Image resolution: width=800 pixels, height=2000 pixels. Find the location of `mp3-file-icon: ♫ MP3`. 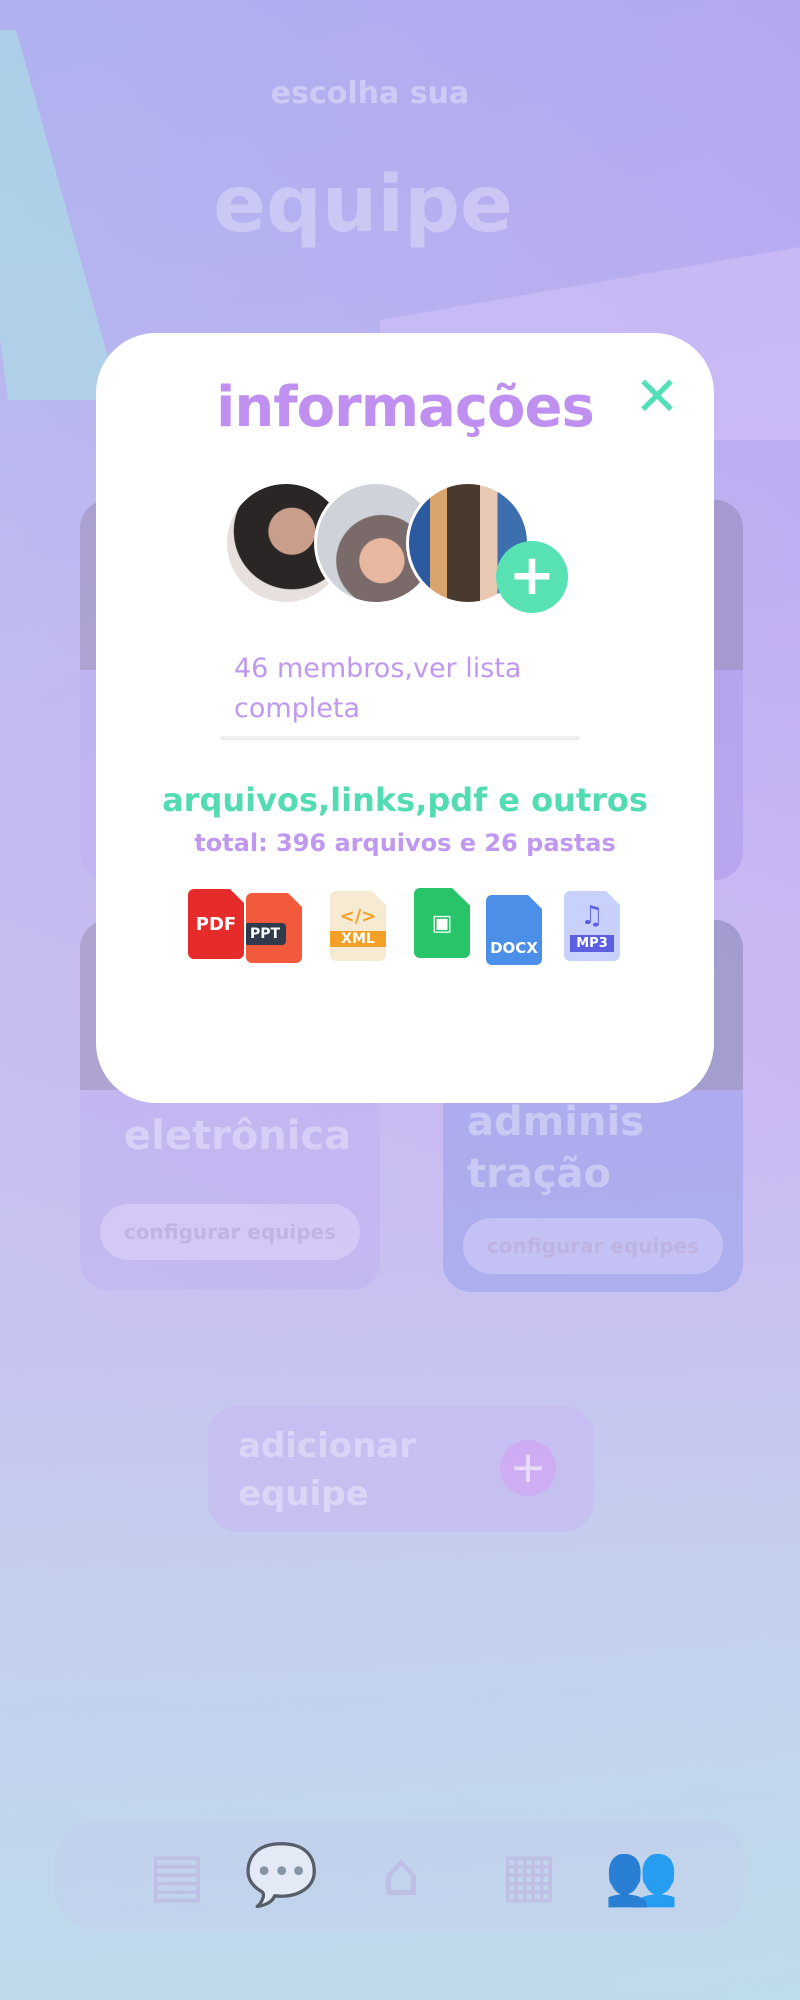

mp3-file-icon: ♫ MP3 is located at coordinates (592, 926).